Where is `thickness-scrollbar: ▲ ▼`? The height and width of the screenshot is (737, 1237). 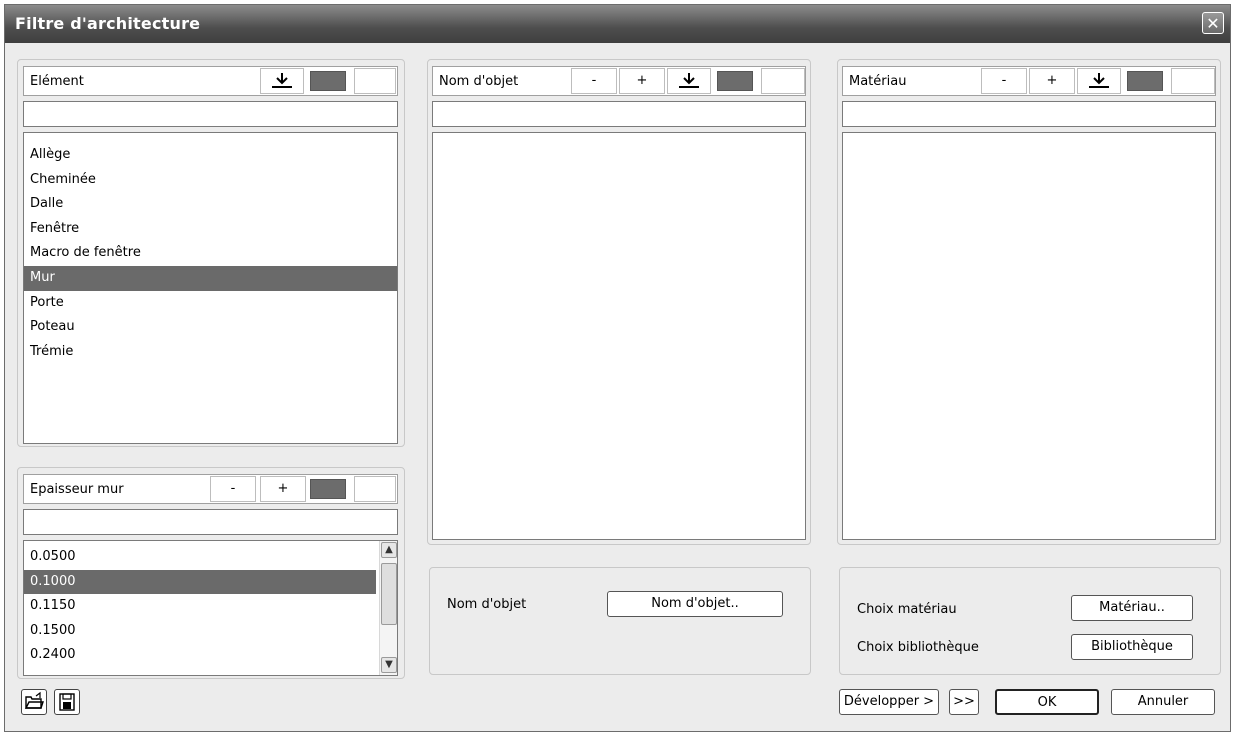
thickness-scrollbar: ▲ ▼ is located at coordinates (388, 608).